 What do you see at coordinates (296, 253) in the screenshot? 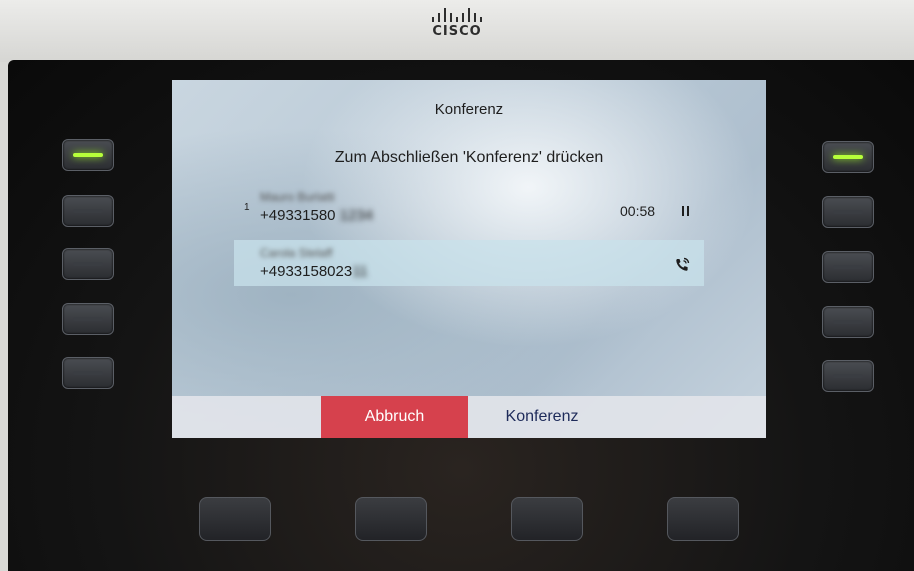
I see `caller-name: Carola Stelaff` at bounding box center [296, 253].